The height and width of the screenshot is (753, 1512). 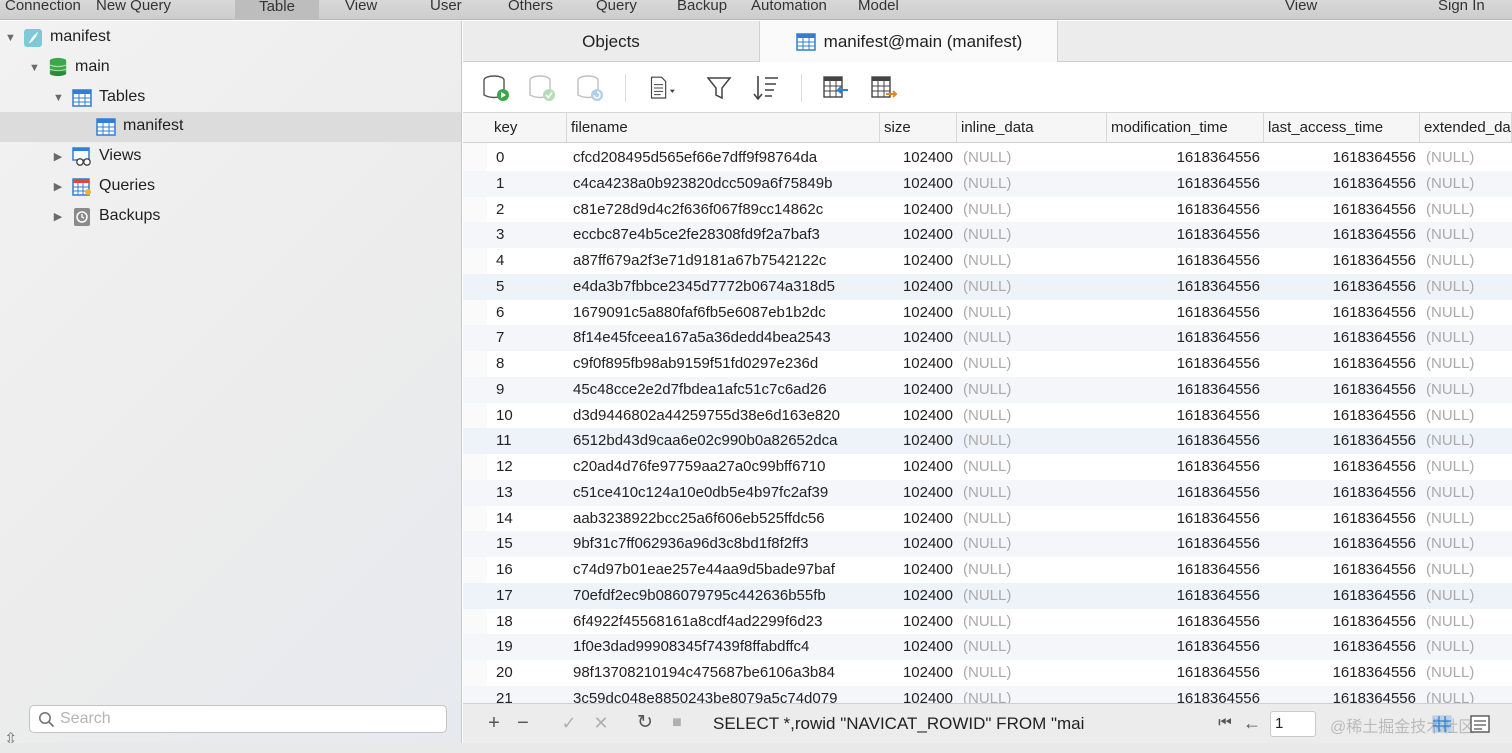 What do you see at coordinates (909, 41) in the screenshot?
I see `tab-manifest-table: manifest@main (manifest)` at bounding box center [909, 41].